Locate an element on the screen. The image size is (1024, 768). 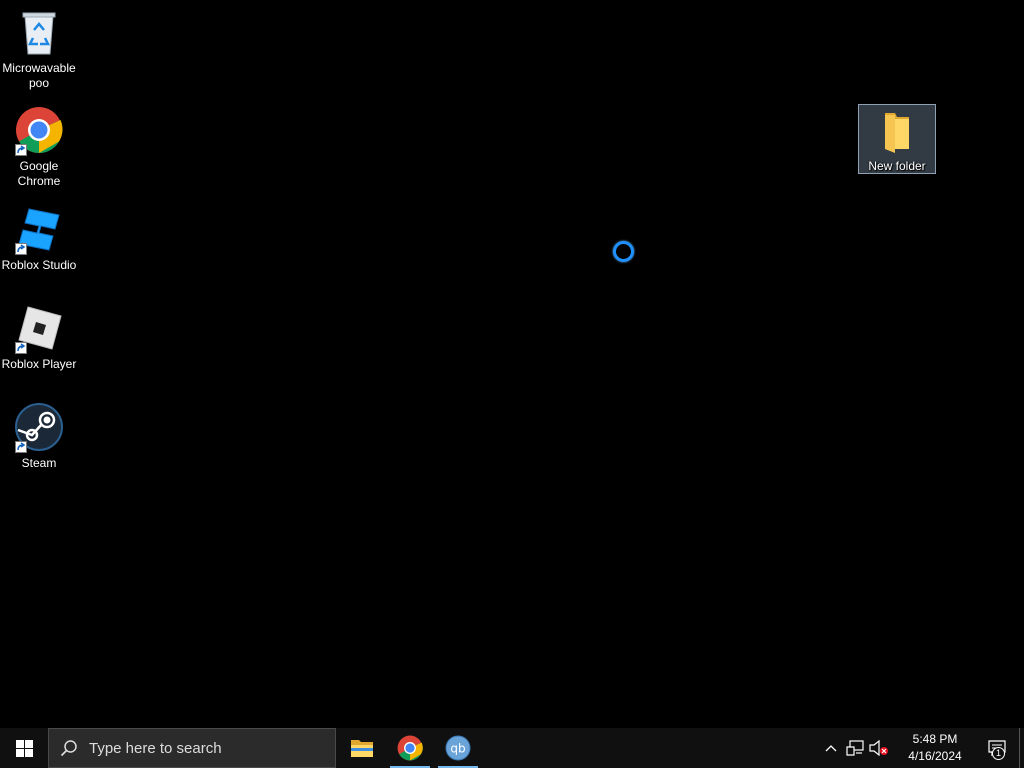
action-center-button: 1 is located at coordinates (997, 748).